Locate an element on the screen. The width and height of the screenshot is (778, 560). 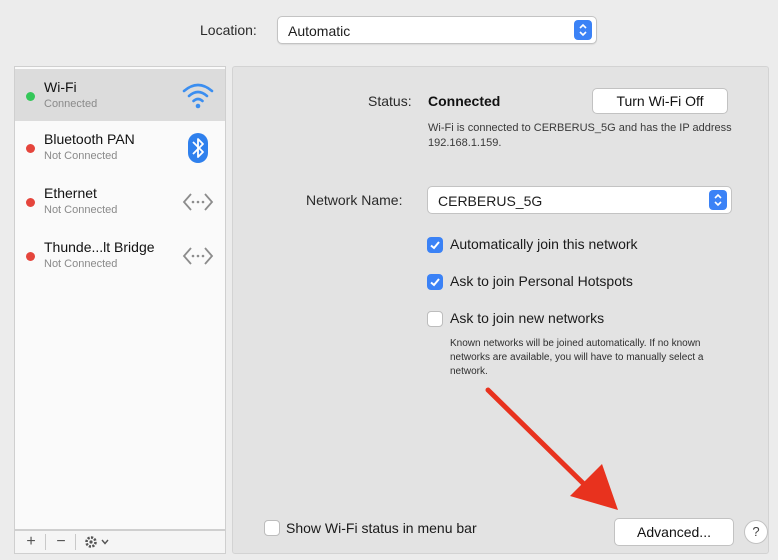
status-value: Connected is located at coordinates (464, 101).